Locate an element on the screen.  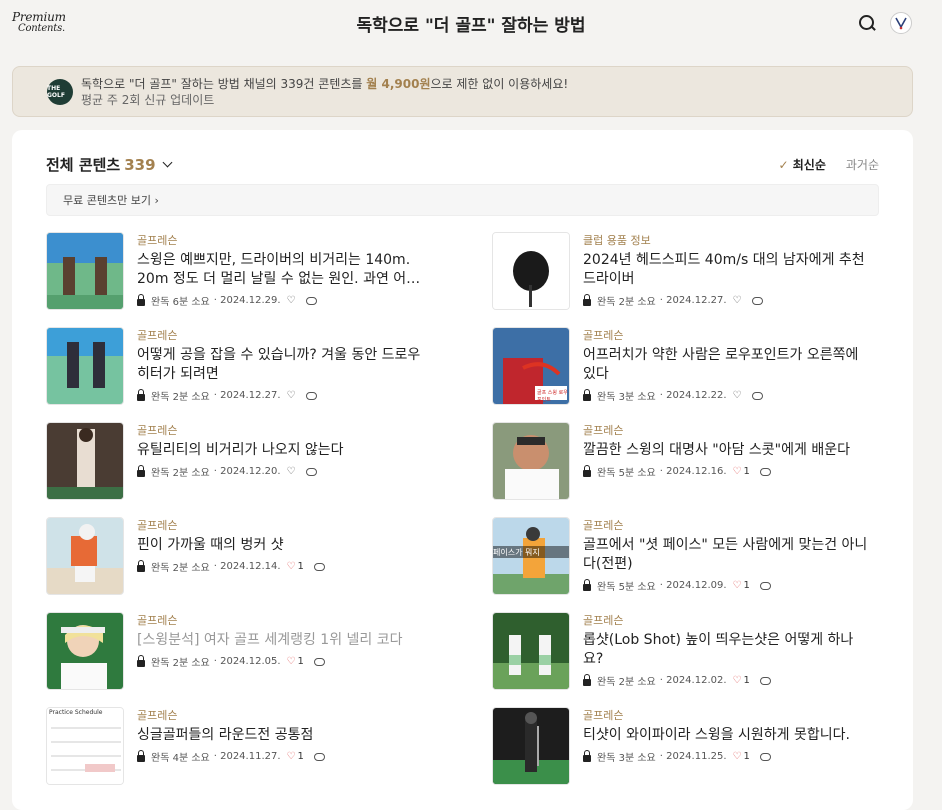
item-title: 유틸리티의 비거리가 나오지 않는다 is located at coordinates (240, 450).